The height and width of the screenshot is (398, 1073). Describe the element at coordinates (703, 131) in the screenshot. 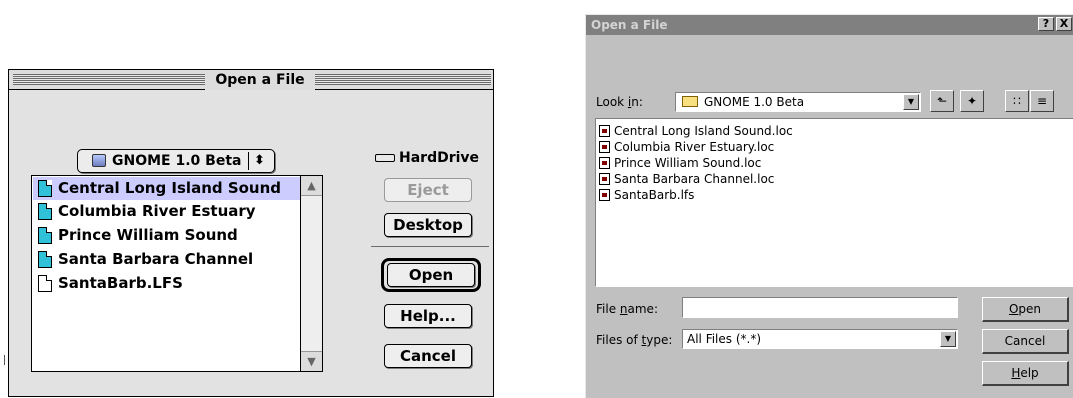

I see `list-item-label: Central Long Island Sound.loc` at that location.